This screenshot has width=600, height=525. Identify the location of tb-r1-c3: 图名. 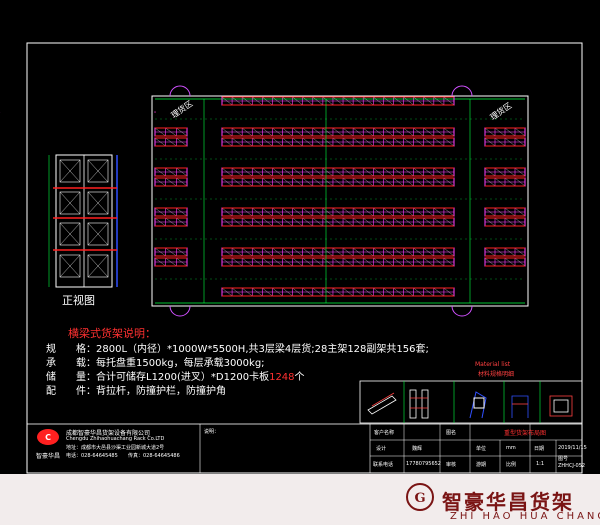
(451, 433).